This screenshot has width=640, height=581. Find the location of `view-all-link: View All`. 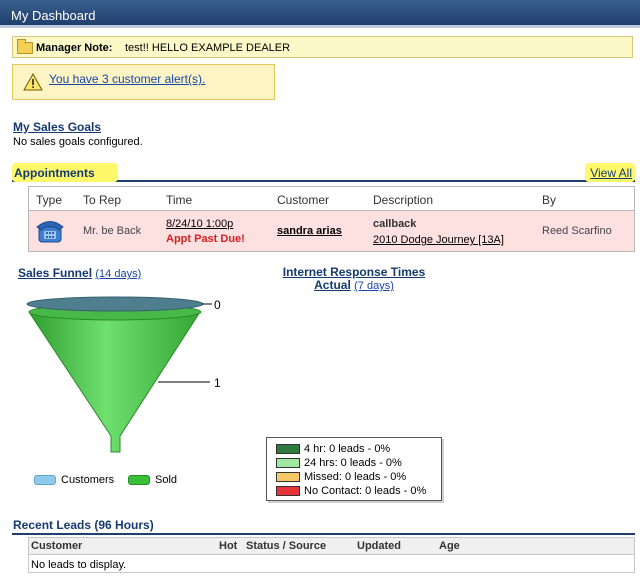

view-all-link: View All is located at coordinates (611, 173).